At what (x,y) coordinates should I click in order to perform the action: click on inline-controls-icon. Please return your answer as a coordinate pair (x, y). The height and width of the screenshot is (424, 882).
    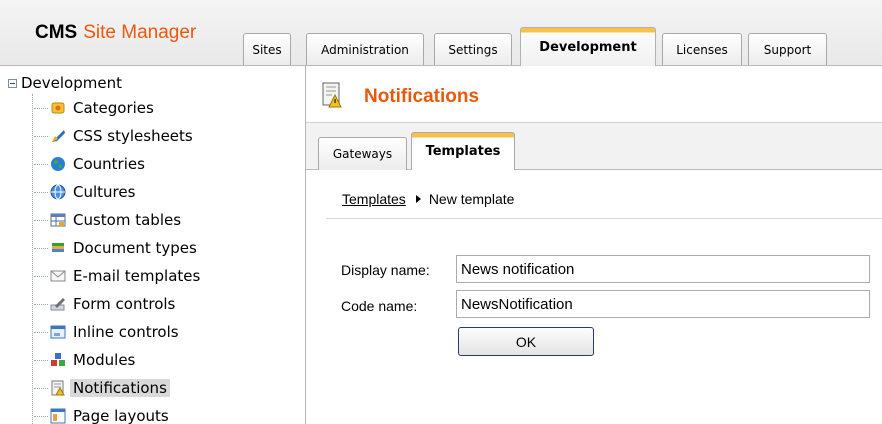
    Looking at the image, I should click on (58, 332).